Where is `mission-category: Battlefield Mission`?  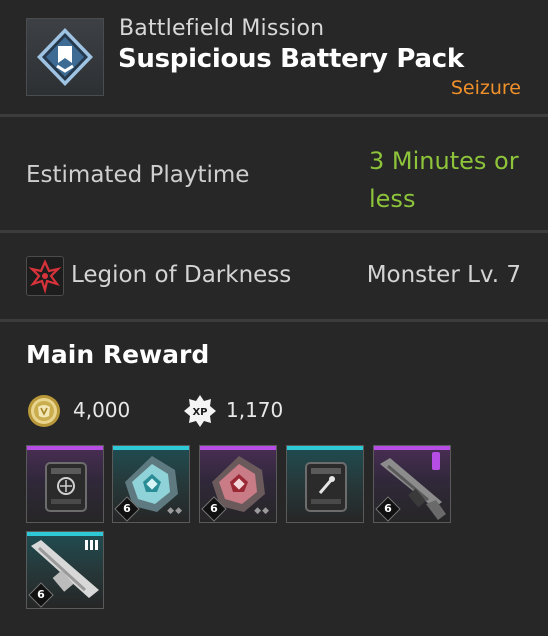 mission-category: Battlefield Mission is located at coordinates (222, 28).